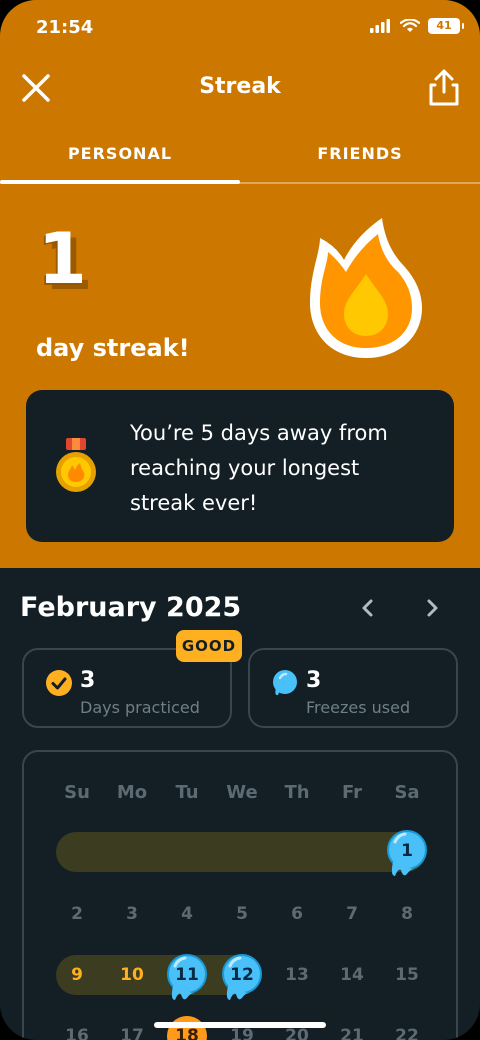 The image size is (480, 1040). What do you see at coordinates (242, 975) in the screenshot?
I see `calendar-day: 12` at bounding box center [242, 975].